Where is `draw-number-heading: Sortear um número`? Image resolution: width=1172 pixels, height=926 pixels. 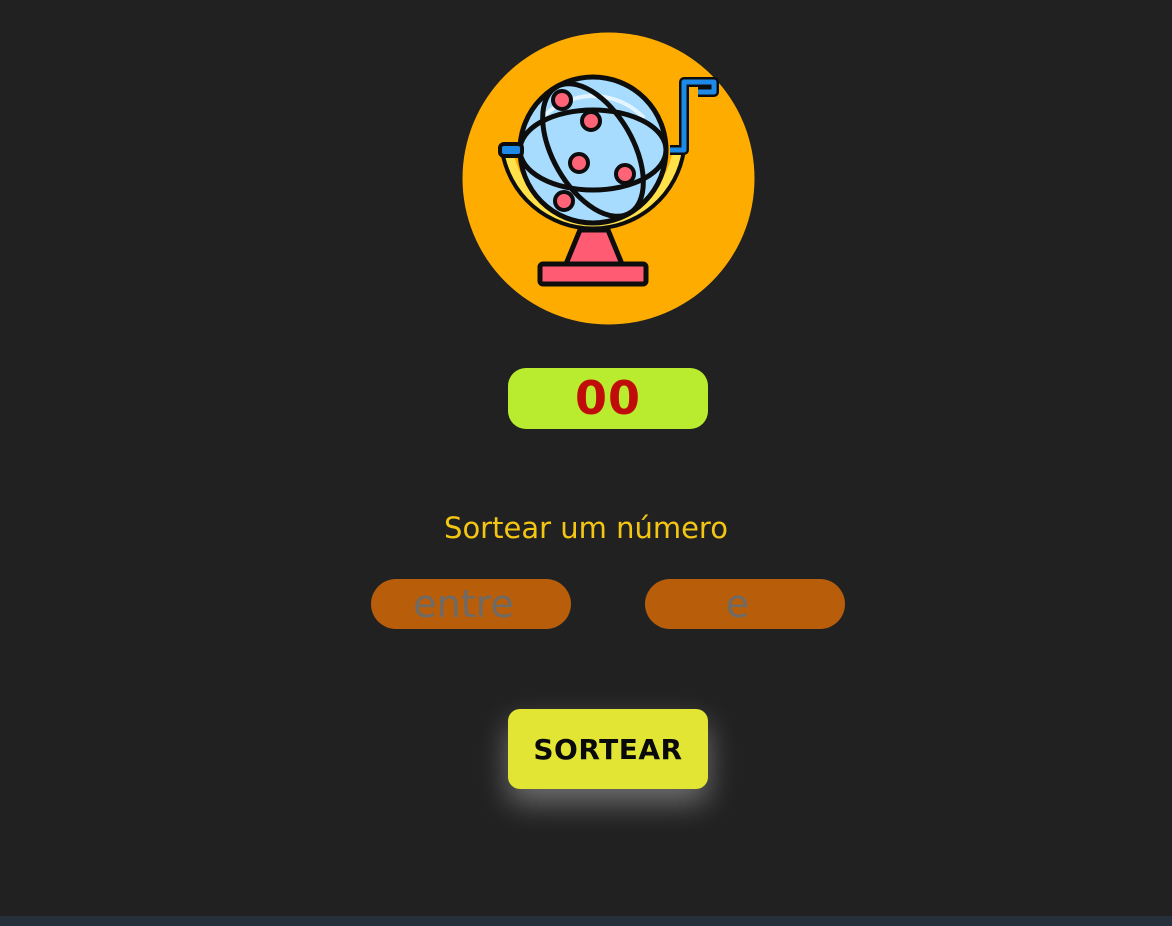 draw-number-heading: Sortear um número is located at coordinates (586, 528).